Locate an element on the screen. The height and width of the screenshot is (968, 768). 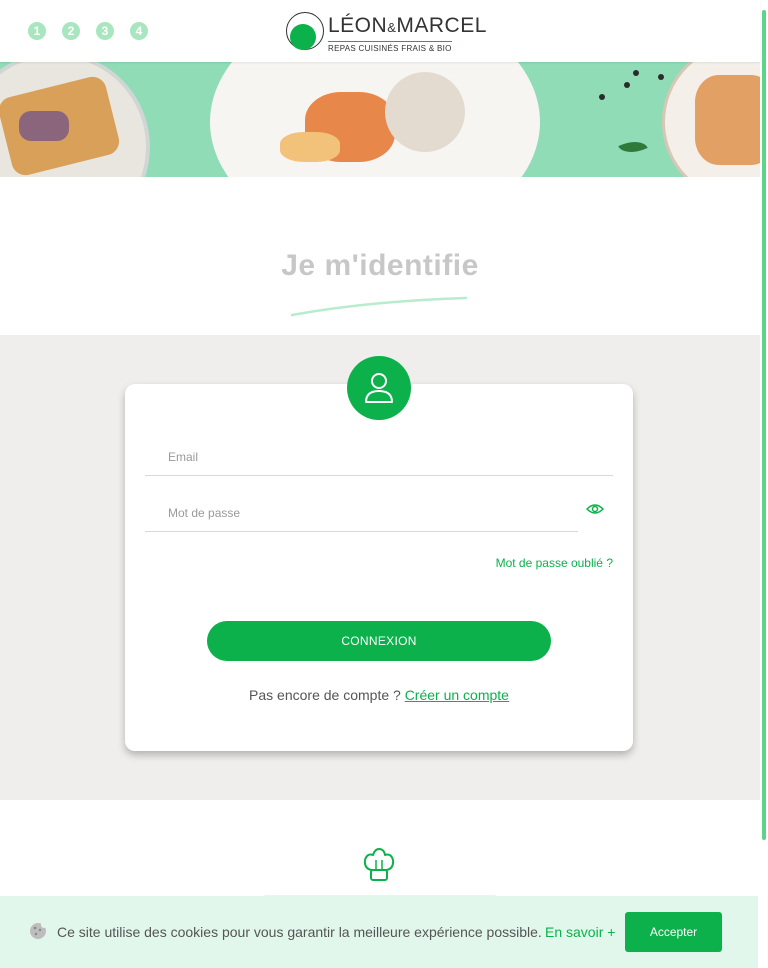
scrollbar-thumb is located at coordinates (764, 425).